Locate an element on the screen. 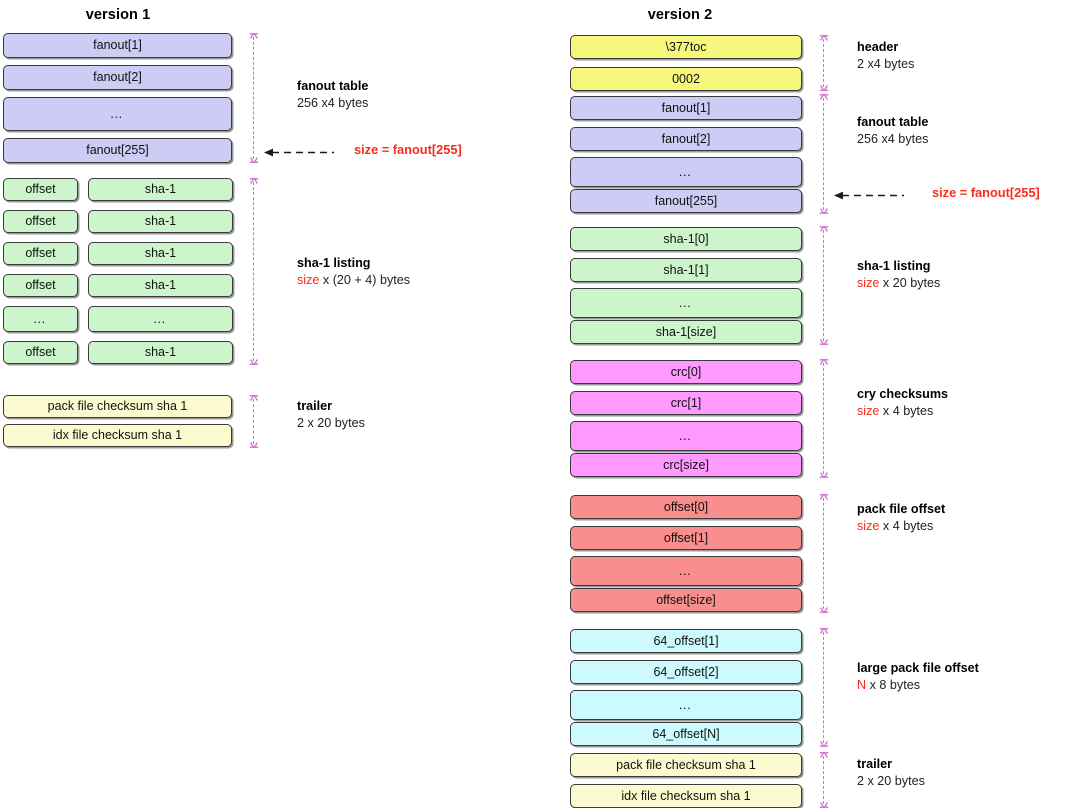 This screenshot has height=808, width=1080. v1-sha1-row-3-label: sha-1 is located at coordinates (160, 253).